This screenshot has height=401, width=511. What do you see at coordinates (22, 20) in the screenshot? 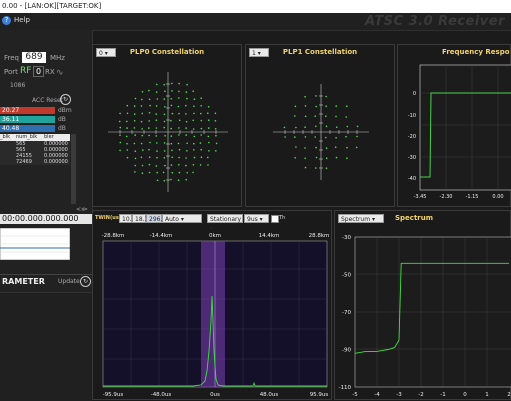
I see `help-menu: Help` at bounding box center [22, 20].